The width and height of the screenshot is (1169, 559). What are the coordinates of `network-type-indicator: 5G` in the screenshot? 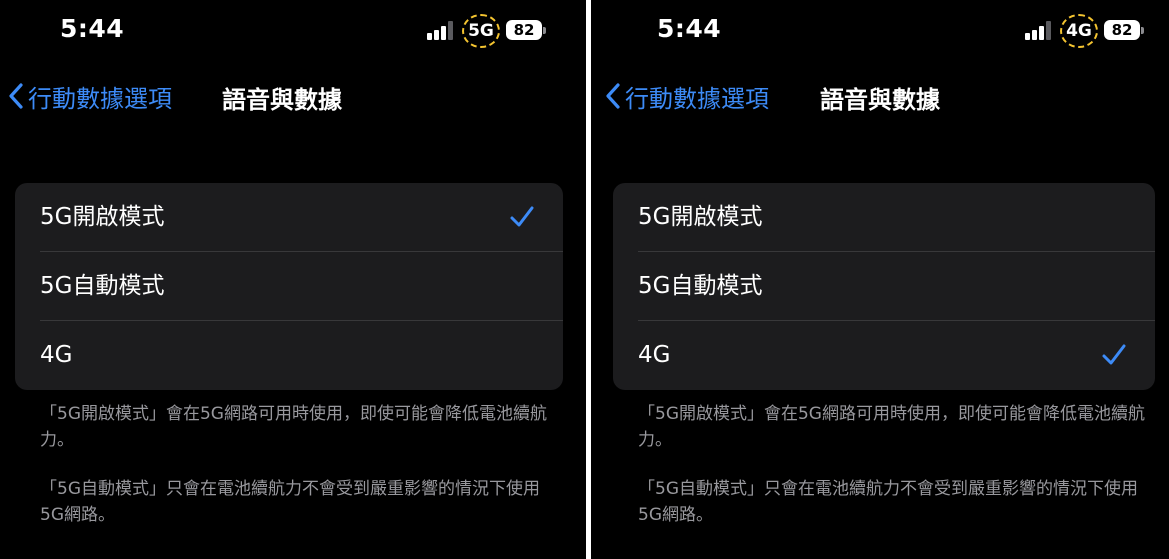 It's located at (481, 31).